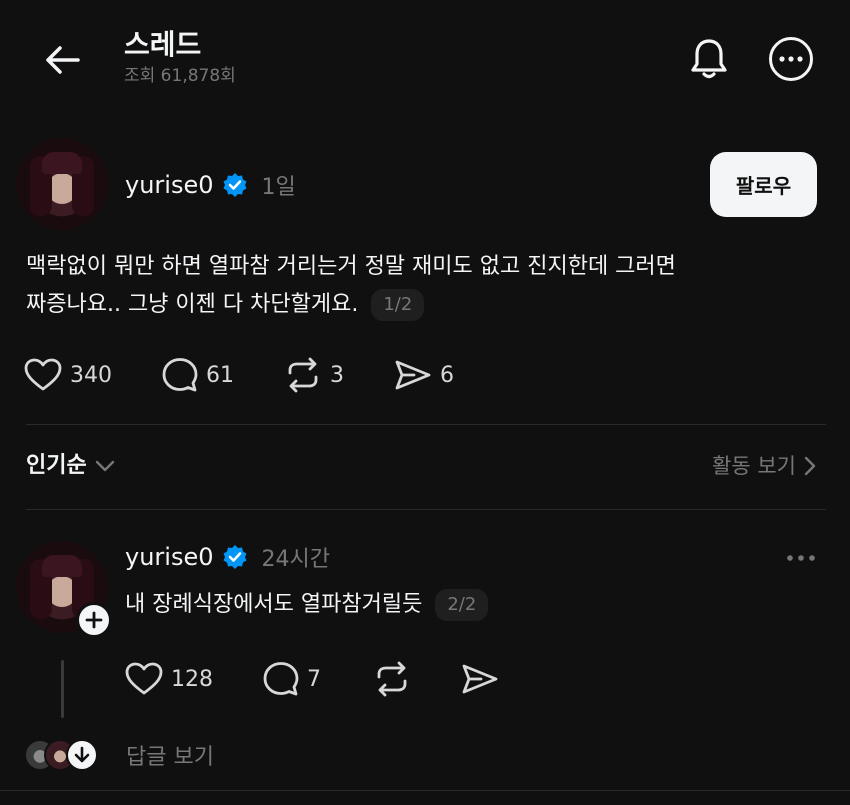  I want to click on reply-actions: 128 7, so click(312, 679).